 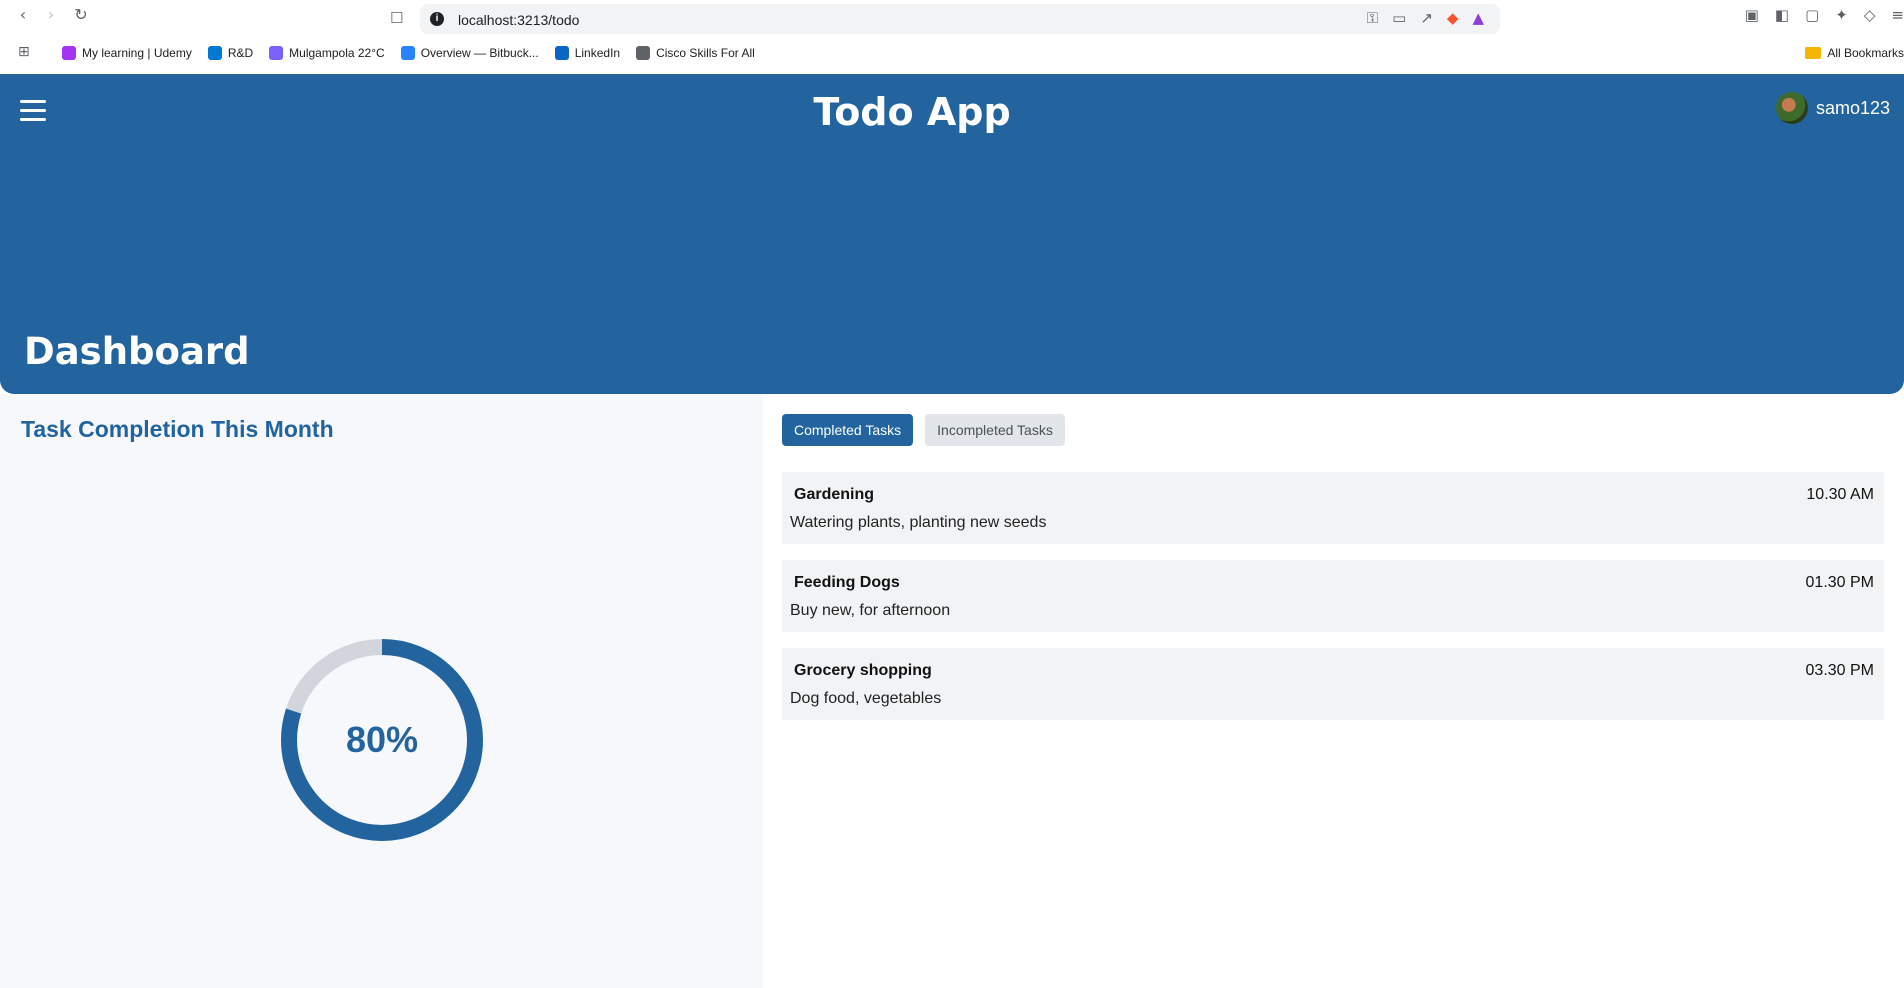 I want to click on bookmark-item: R&D, so click(x=230, y=53).